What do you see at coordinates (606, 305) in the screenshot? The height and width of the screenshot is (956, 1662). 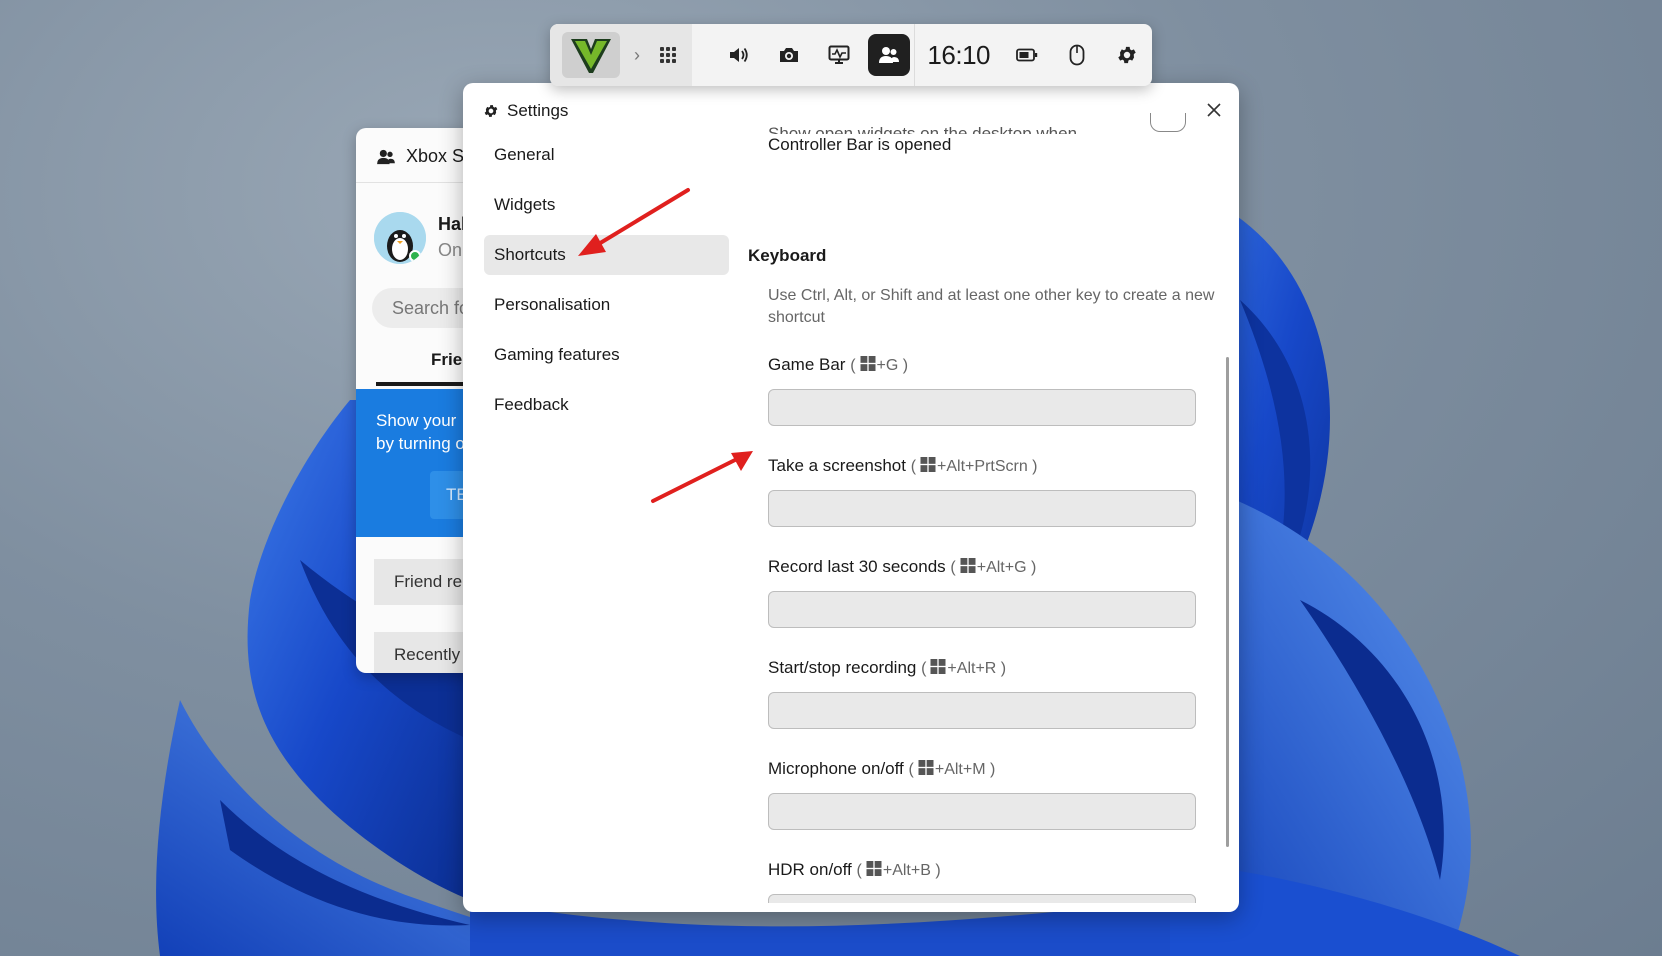 I see `nav-item-personalisation: Personalisation` at bounding box center [606, 305].